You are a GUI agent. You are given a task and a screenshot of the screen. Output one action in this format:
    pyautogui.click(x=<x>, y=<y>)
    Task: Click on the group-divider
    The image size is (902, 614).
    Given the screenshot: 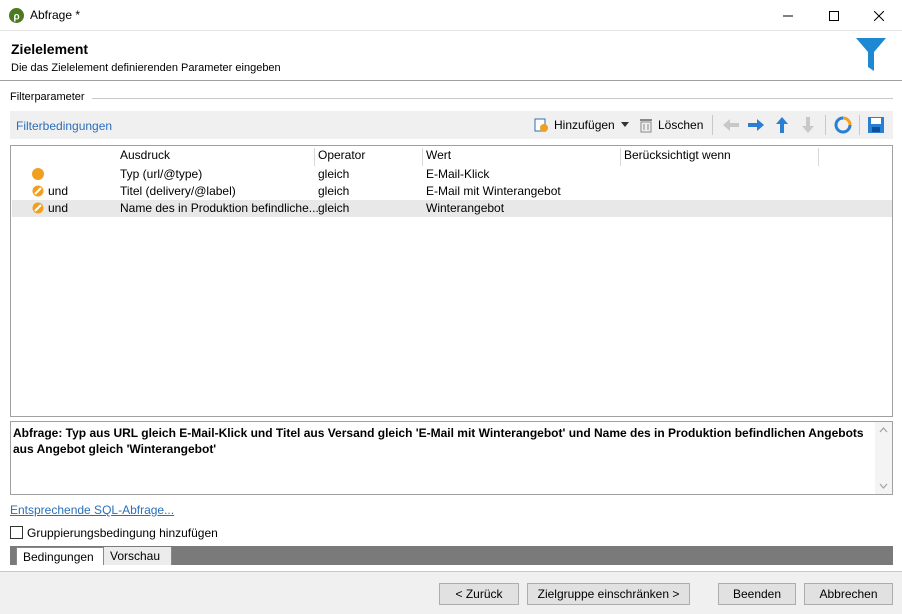 What is the action you would take?
    pyautogui.click(x=492, y=98)
    